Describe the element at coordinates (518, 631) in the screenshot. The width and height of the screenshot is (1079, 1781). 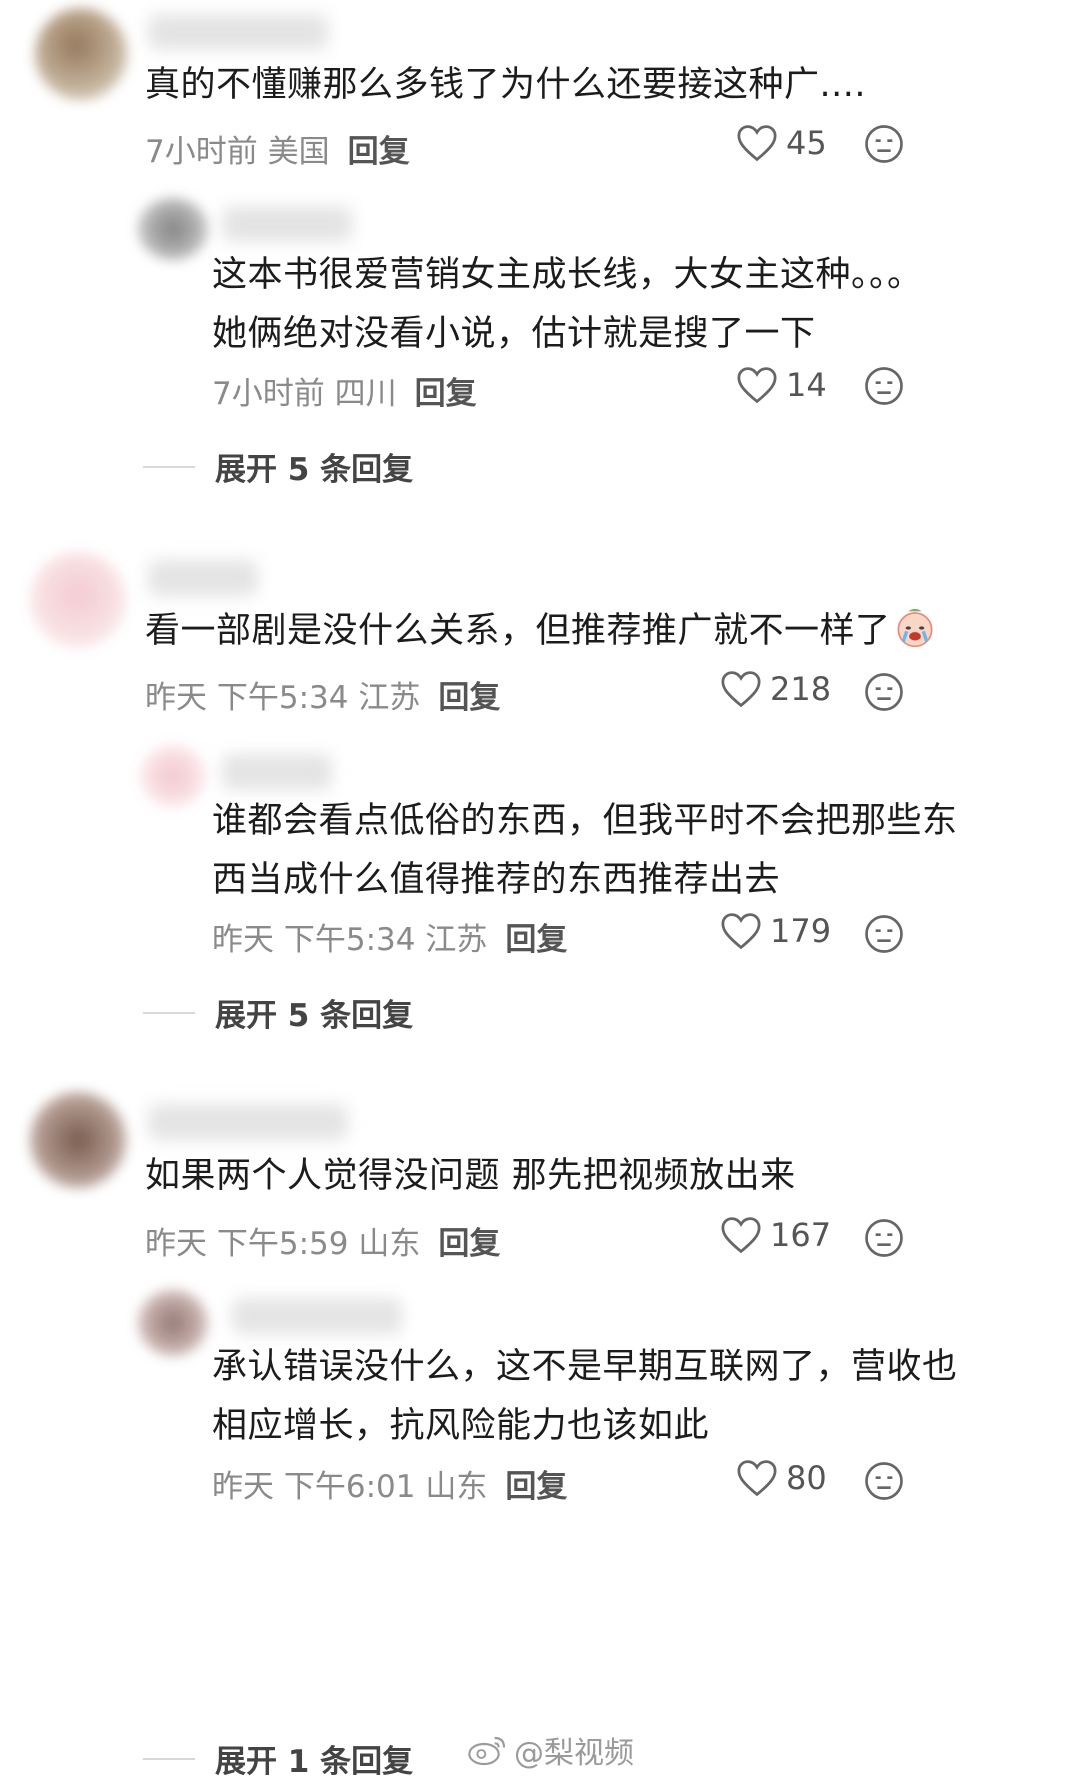
I see `comment-line-text: 看一部剧是没什么关系，但推荐推广就不一样了` at that location.